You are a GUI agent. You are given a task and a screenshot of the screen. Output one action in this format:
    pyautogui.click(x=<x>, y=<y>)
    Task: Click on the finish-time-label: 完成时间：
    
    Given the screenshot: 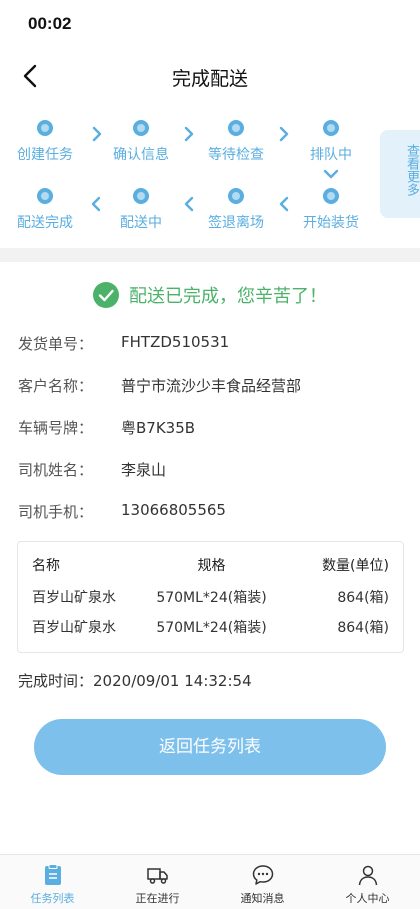 What is the action you would take?
    pyautogui.click(x=56, y=681)
    